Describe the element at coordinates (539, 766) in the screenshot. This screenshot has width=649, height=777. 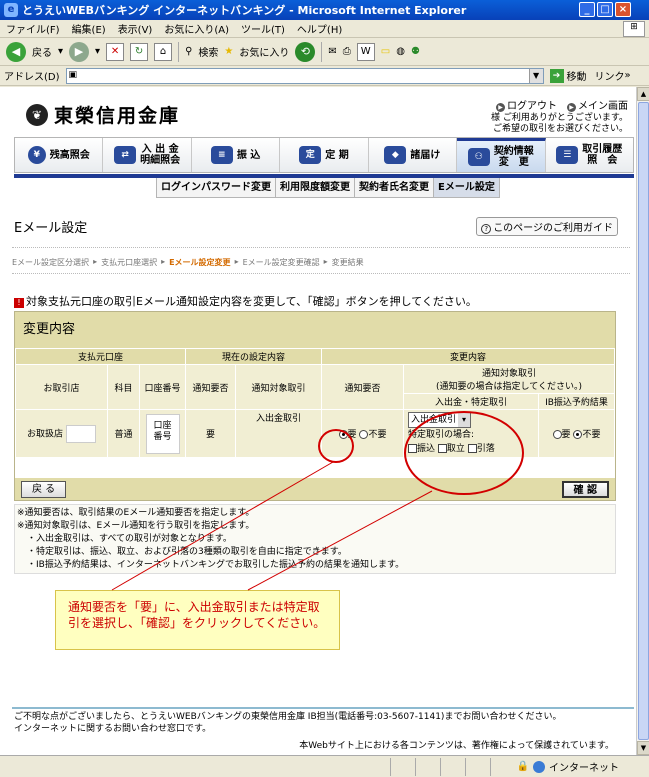
I see `globe-icon` at that location.